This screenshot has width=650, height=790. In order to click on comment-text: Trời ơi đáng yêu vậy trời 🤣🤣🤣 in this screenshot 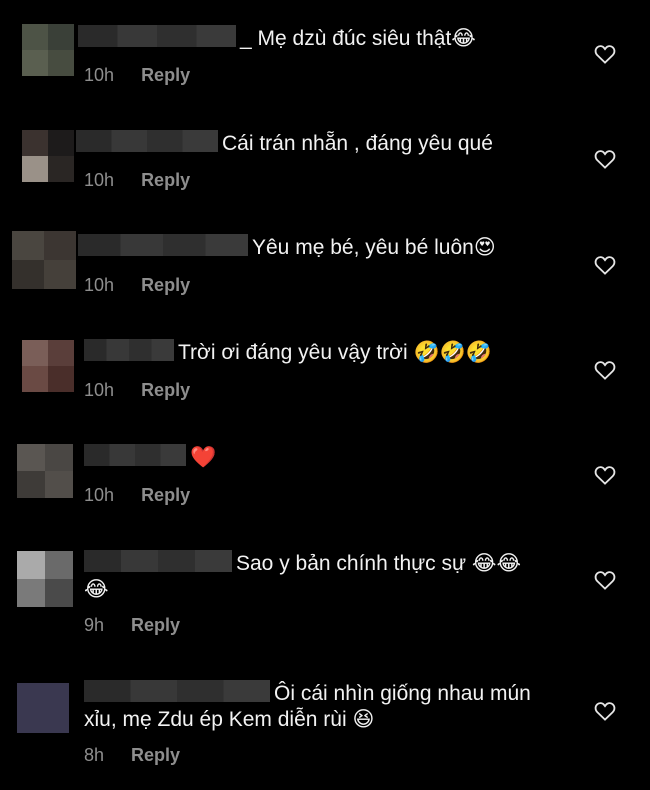, I will do `click(335, 352)`.